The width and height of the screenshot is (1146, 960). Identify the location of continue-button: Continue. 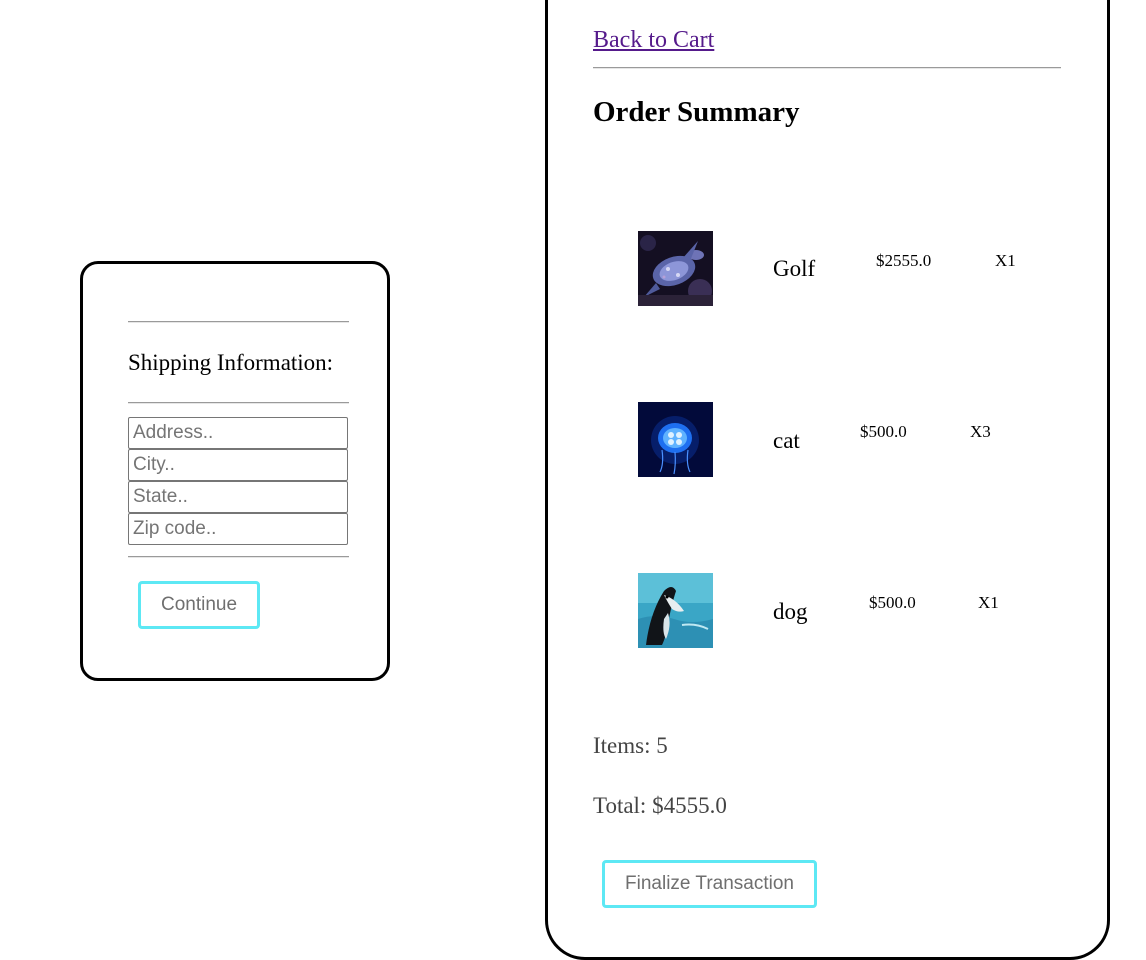
(199, 605).